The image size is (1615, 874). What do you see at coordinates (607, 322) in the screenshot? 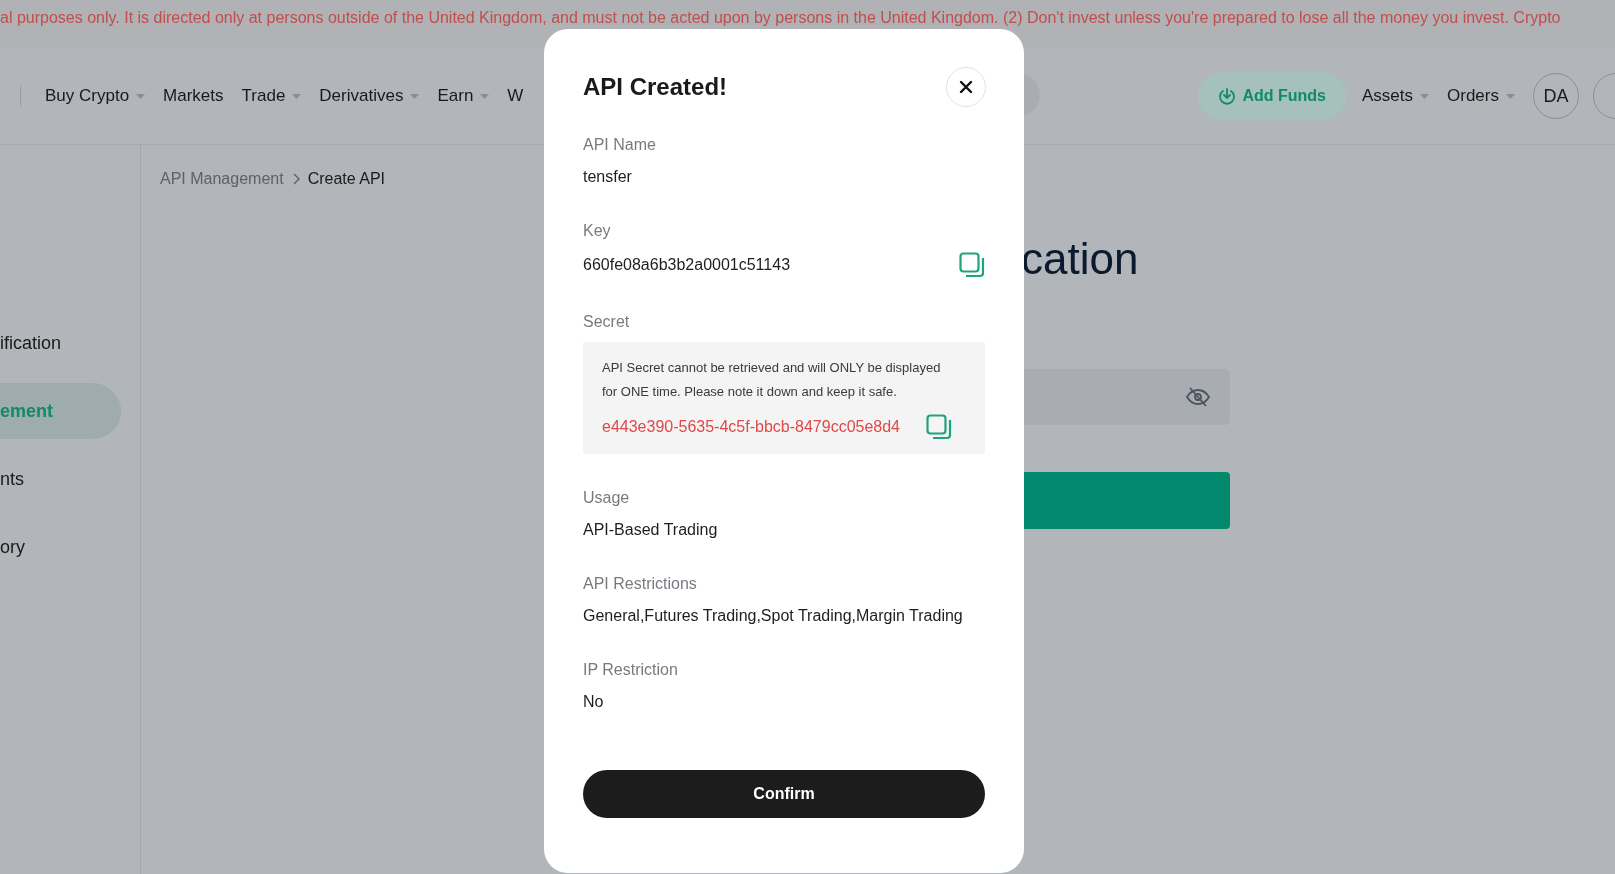
I see `field-label: Secret` at bounding box center [607, 322].